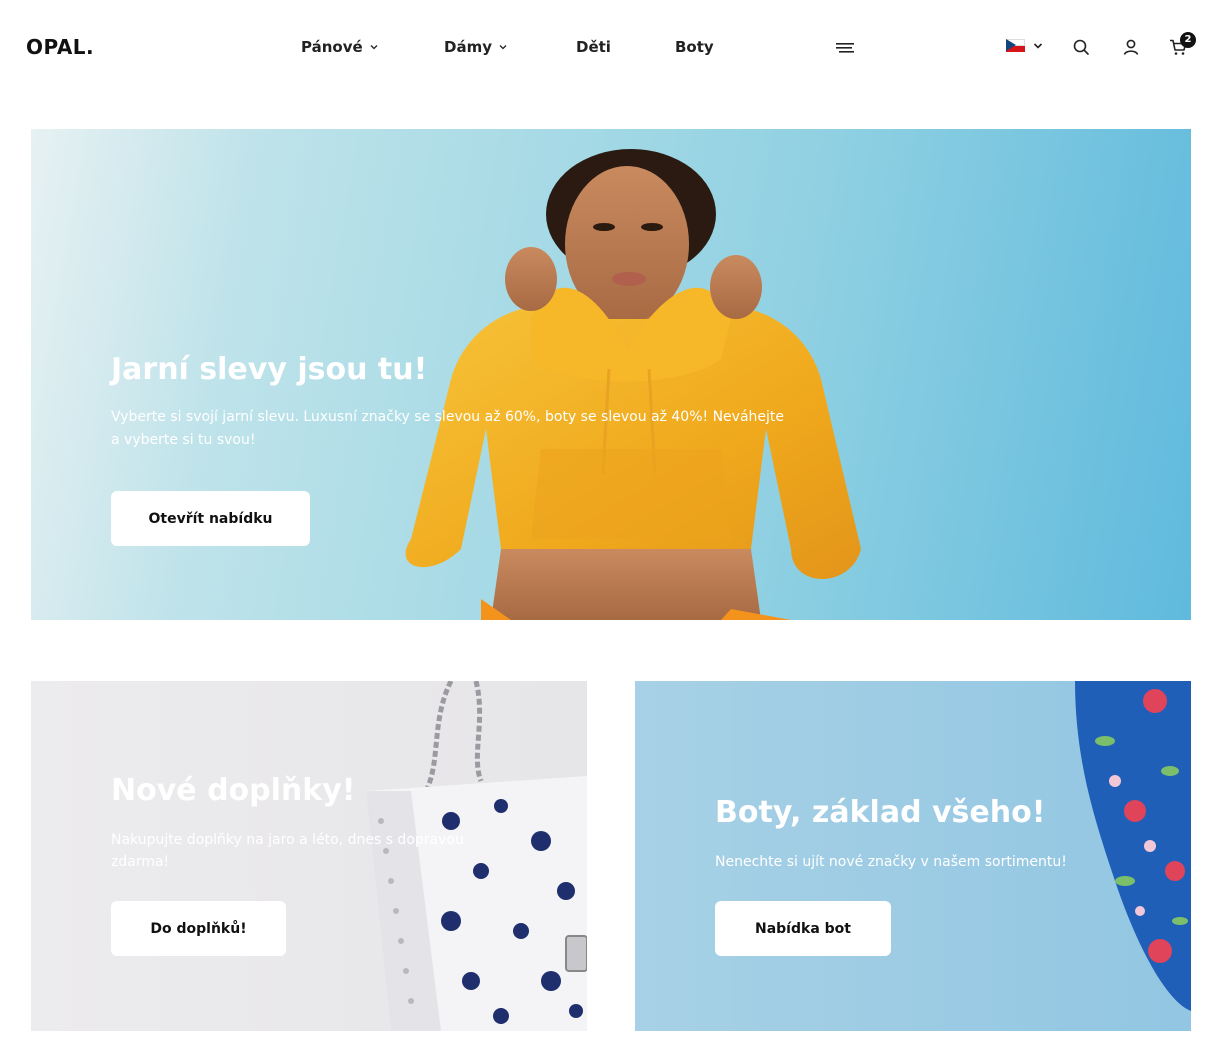  I want to click on user-icon, so click(1131, 47).